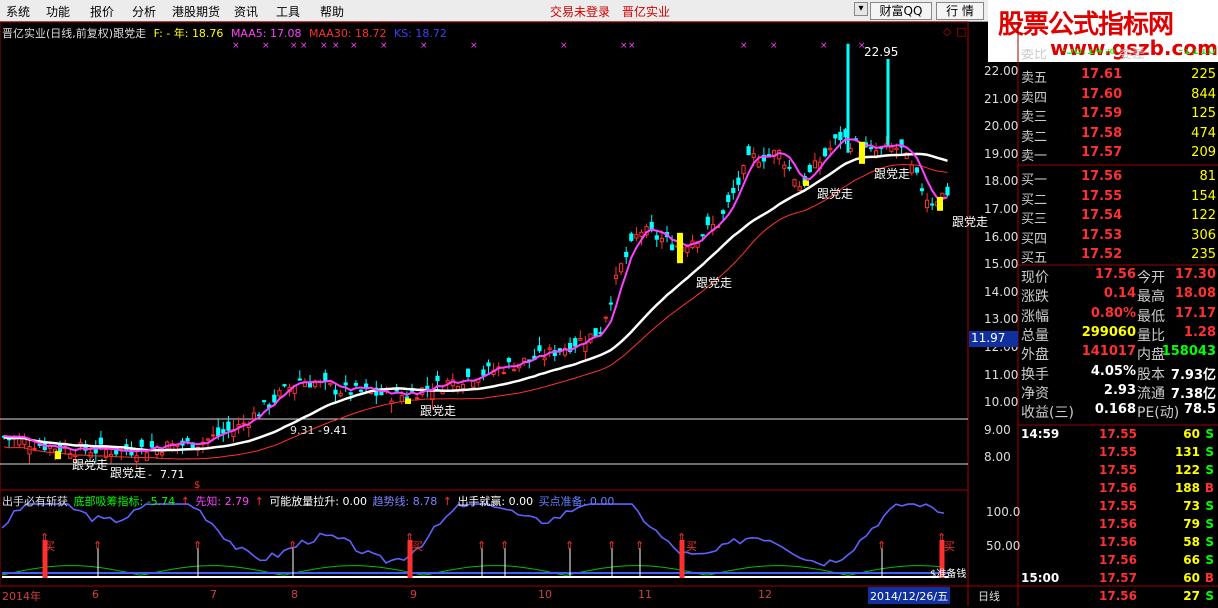 This screenshot has height=608, width=1218. I want to click on tick-row: 17.56 66 S, so click(1118, 562).